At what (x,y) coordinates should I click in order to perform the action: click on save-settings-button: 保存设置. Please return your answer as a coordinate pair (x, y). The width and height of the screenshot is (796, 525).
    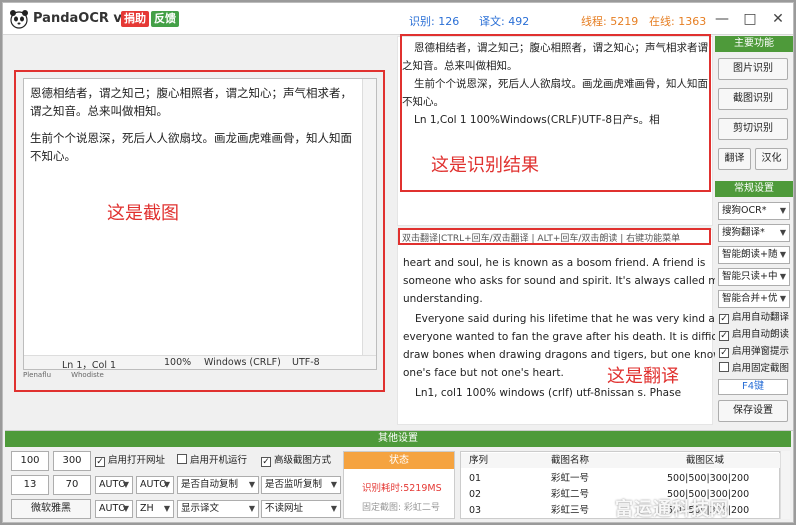
    Looking at the image, I should click on (753, 411).